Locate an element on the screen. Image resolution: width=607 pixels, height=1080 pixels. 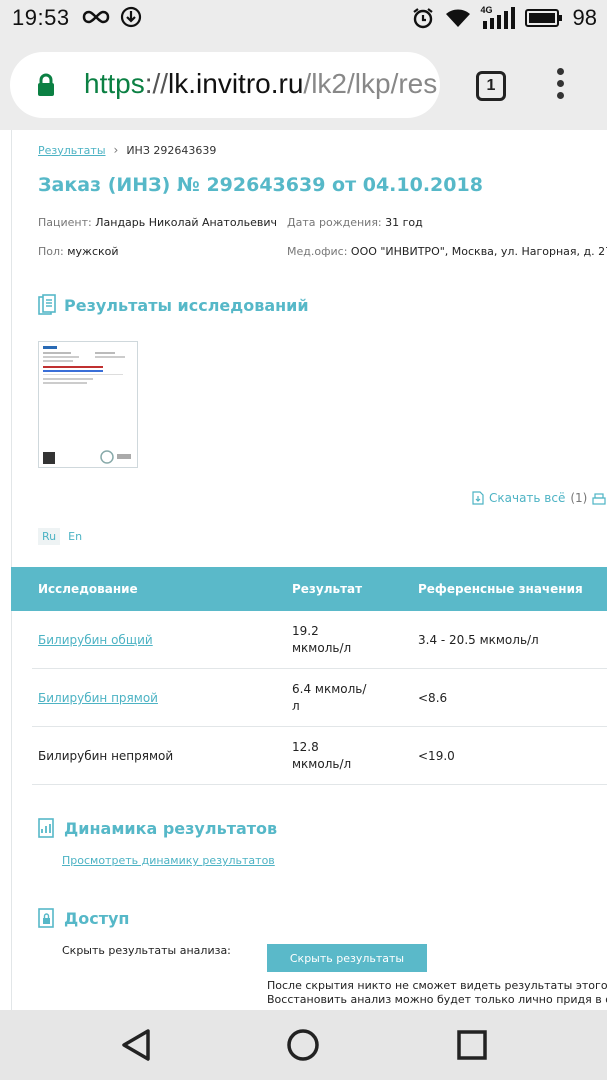
sex-info: Пол: мужской is located at coordinates (78, 251).